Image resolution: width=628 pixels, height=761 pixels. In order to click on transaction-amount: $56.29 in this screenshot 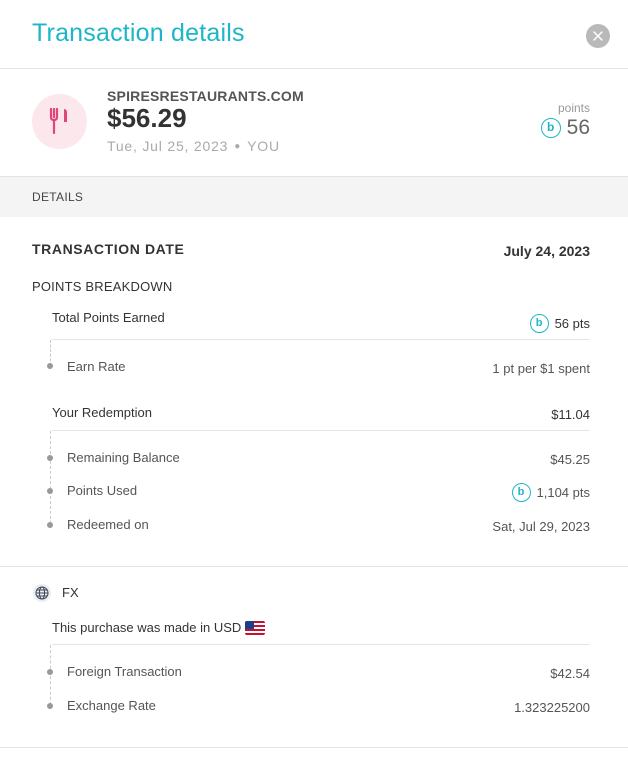, I will do `click(147, 118)`.